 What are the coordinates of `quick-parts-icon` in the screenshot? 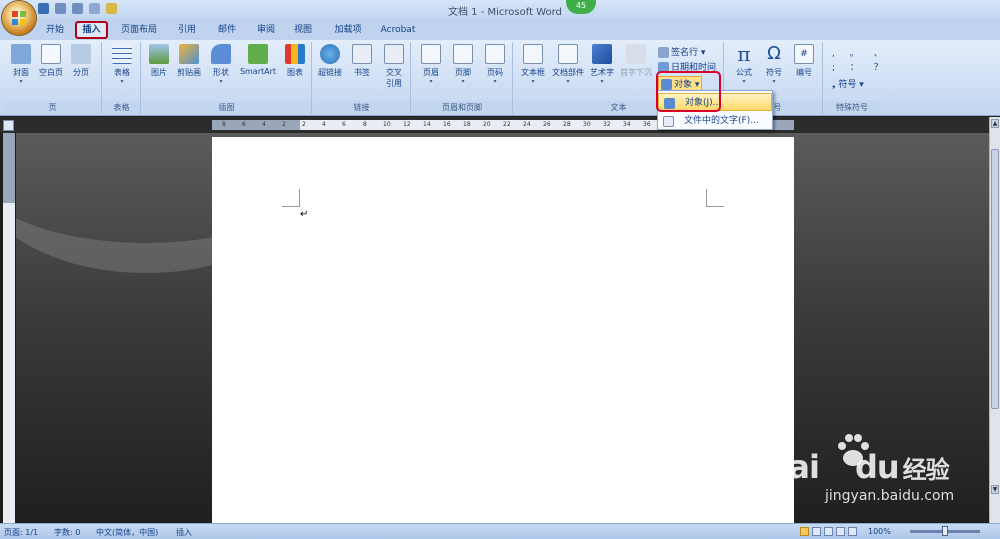 It's located at (568, 54).